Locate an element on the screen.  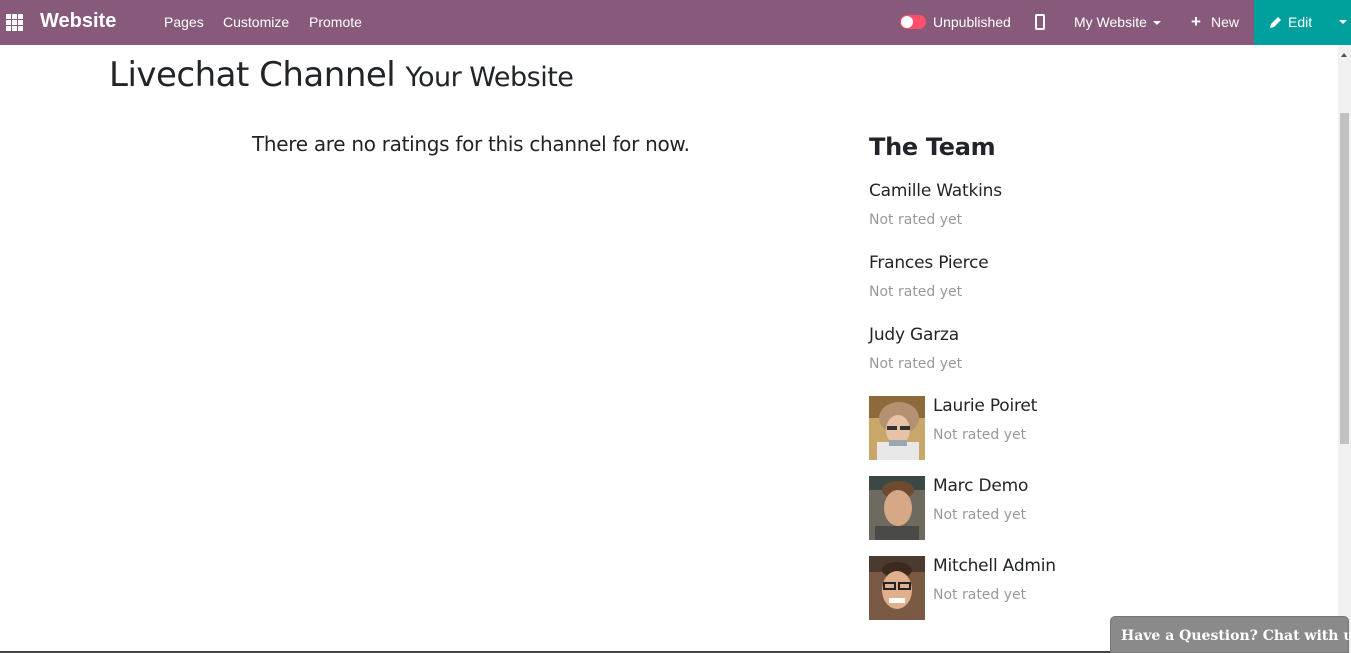
member-name: Mitchell Admin is located at coordinates (994, 566).